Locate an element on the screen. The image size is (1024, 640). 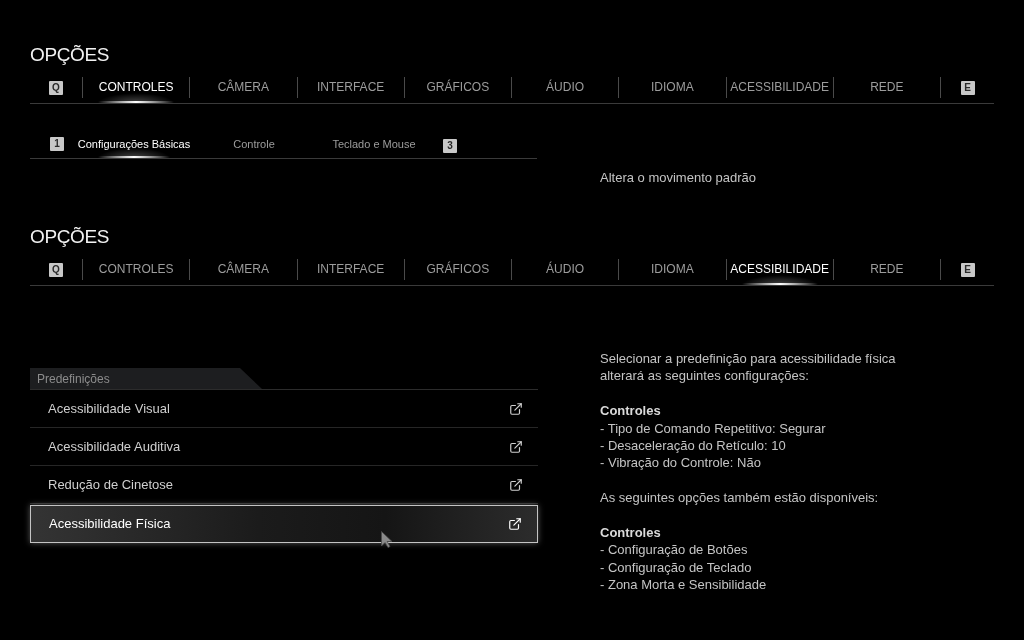
setting-list-item: - Configuração de Teclado is located at coordinates (676, 567).